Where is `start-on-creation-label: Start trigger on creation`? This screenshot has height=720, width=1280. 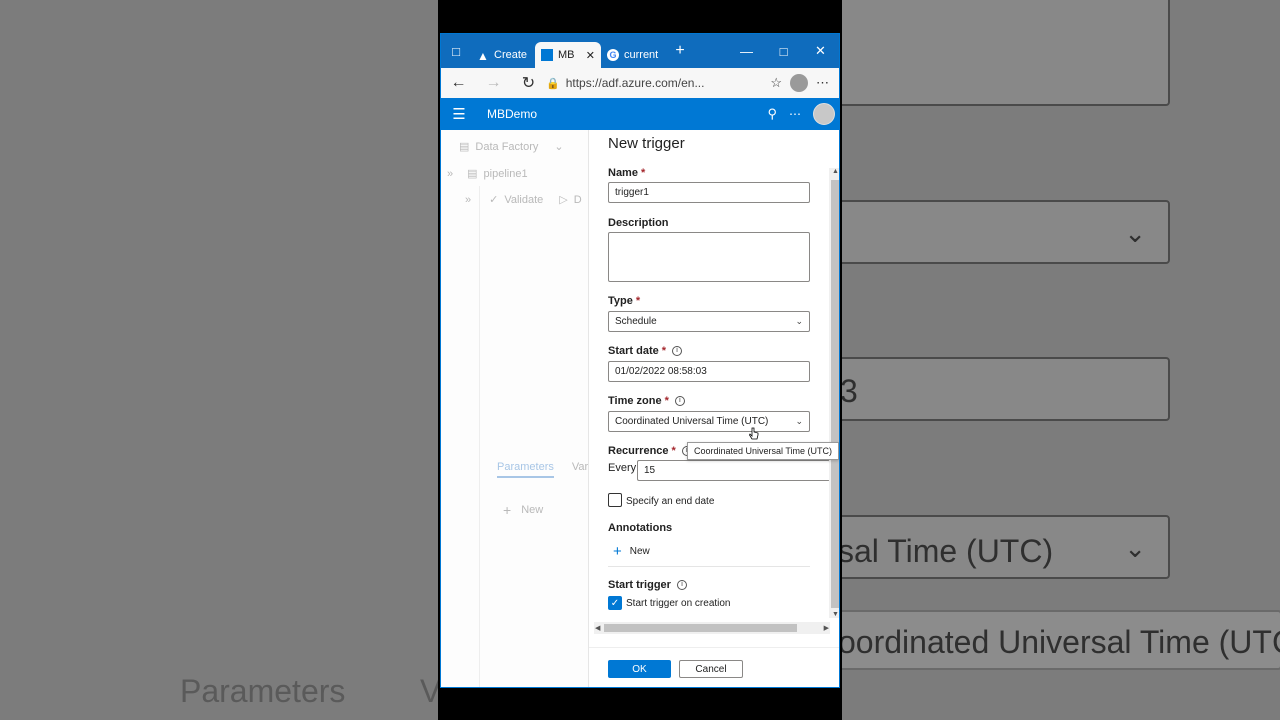 start-on-creation-label: Start trigger on creation is located at coordinates (678, 603).